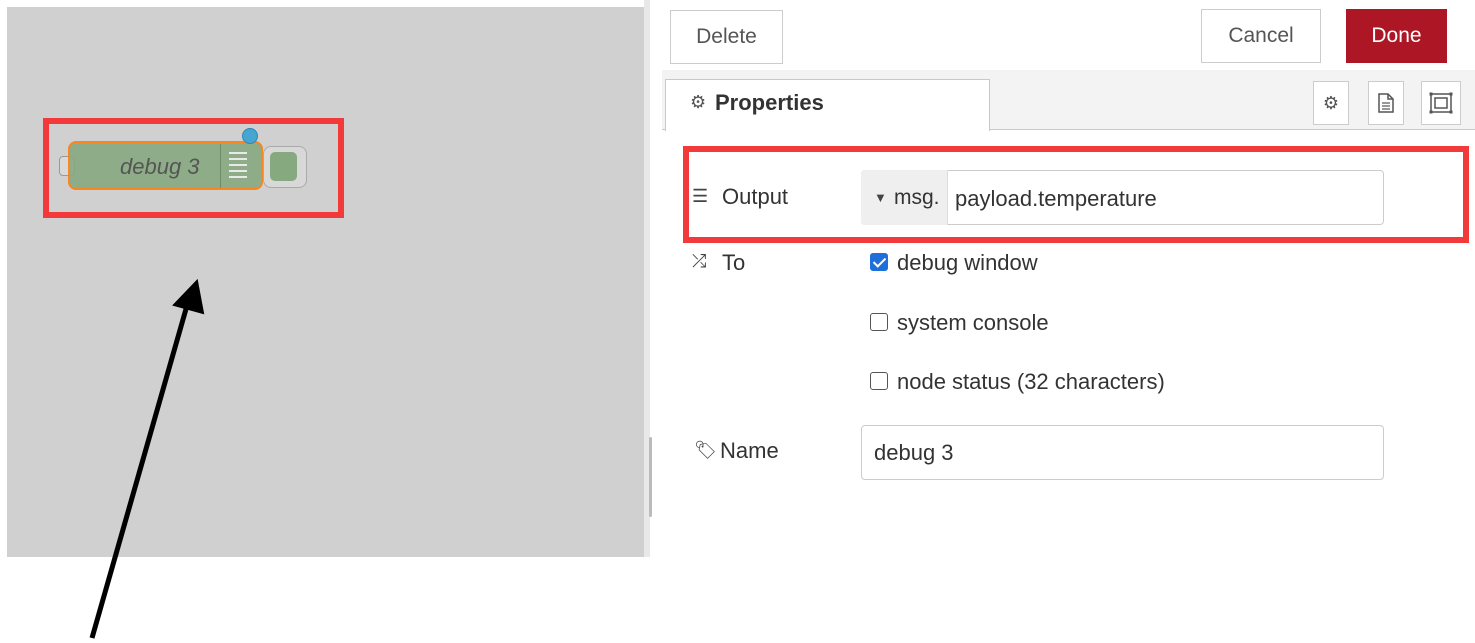 This screenshot has width=1475, height=643. What do you see at coordinates (914, 453) in the screenshot?
I see `name-value: debug 3` at bounding box center [914, 453].